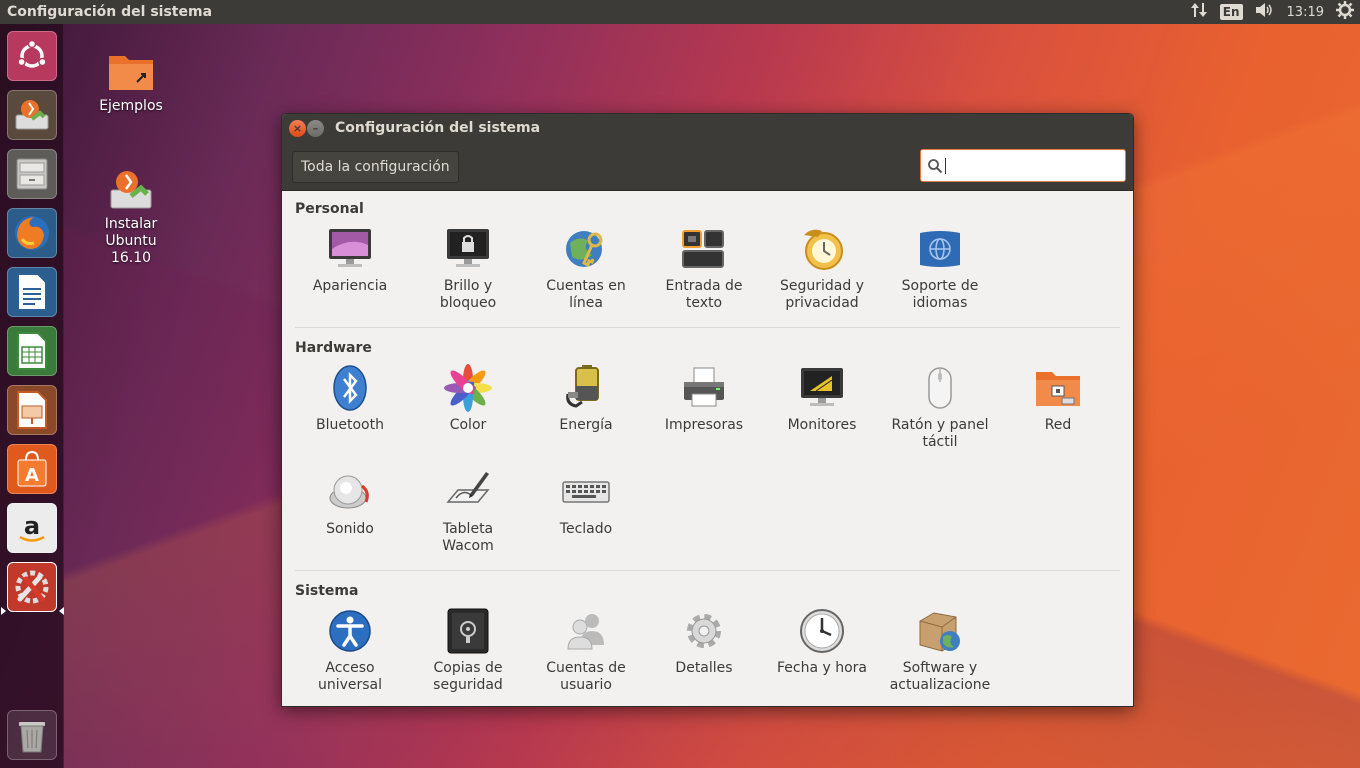  What do you see at coordinates (704, 668) in the screenshot?
I see `item-label: Detalles` at bounding box center [704, 668].